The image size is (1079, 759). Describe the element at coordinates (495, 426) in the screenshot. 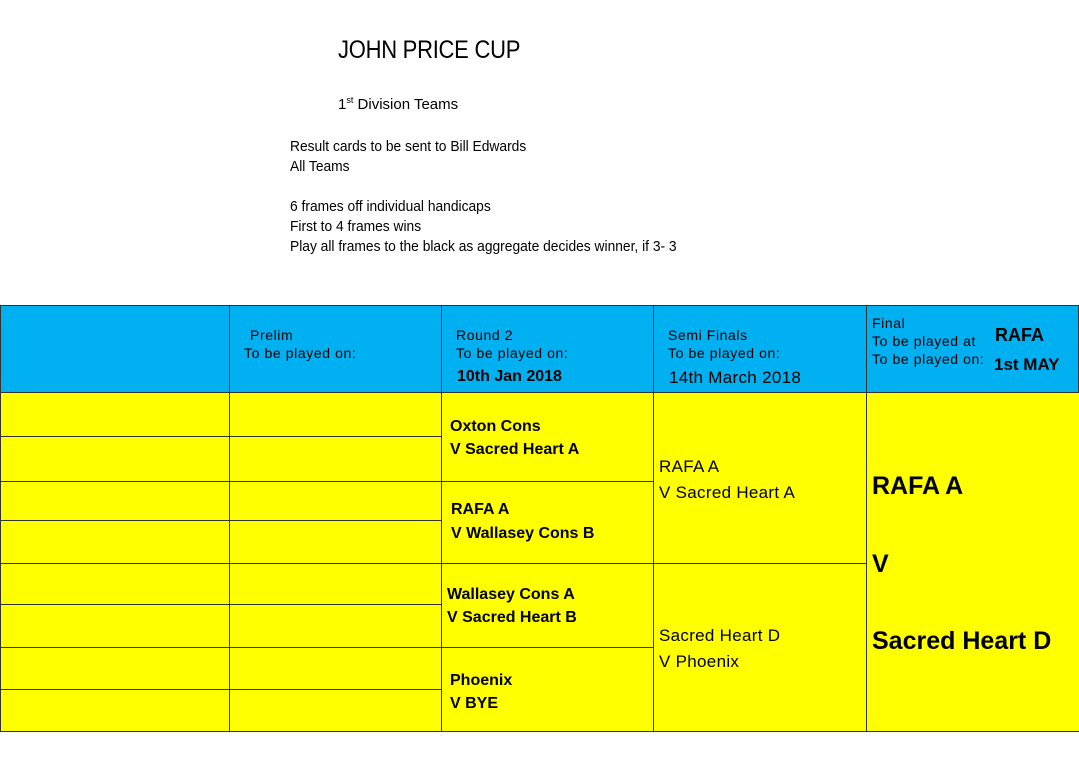

I see `round2-match-1-home: Oxton Cons` at that location.